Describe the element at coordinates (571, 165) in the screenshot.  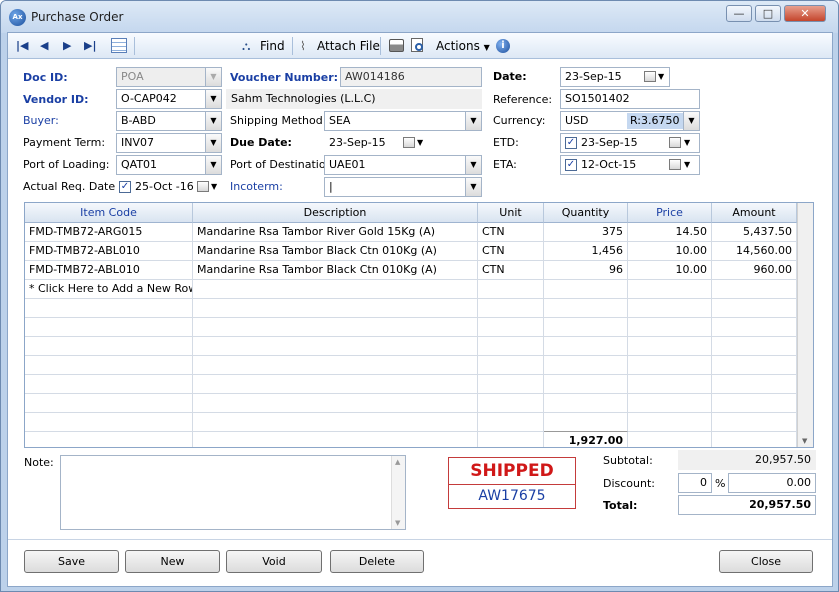
I see `eta-checkbox: ✓` at that location.